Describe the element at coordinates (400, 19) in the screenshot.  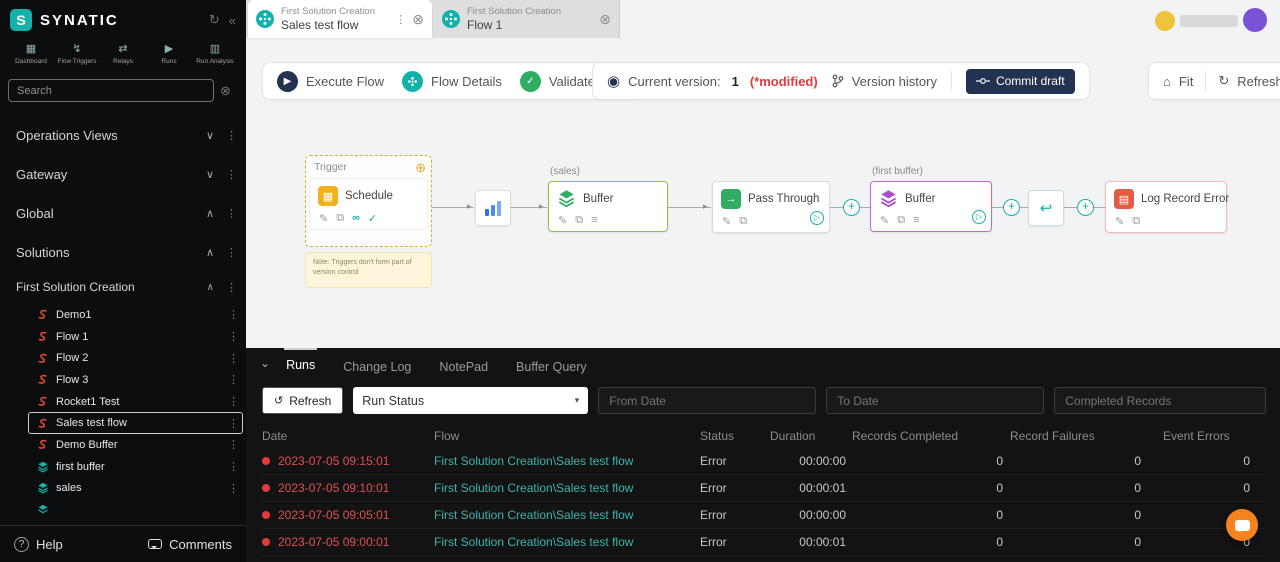
I see `tab-kebab-icon: ⋮` at that location.